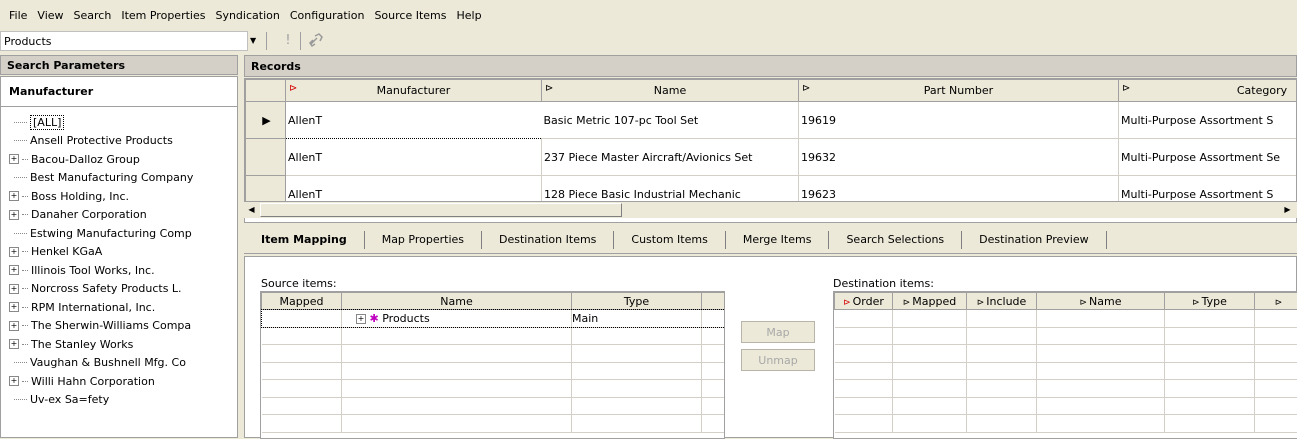 This screenshot has height=439, width=1297. What do you see at coordinates (253, 40) in the screenshot?
I see `chevron-down-icon: ▼` at bounding box center [253, 40].